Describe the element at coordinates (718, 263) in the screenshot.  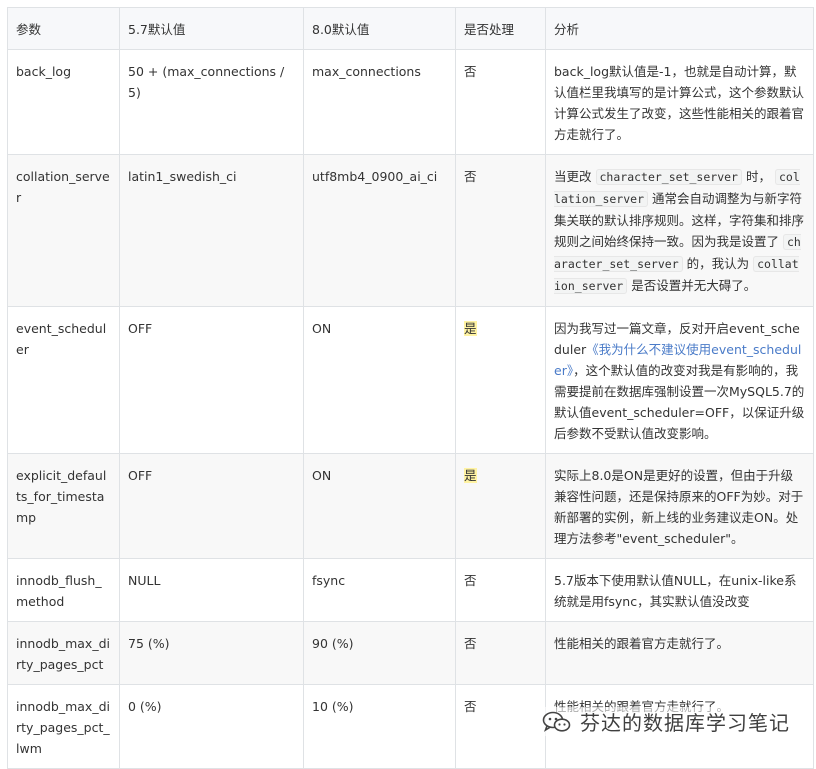
I see `analysis-text: 的，我认为` at that location.